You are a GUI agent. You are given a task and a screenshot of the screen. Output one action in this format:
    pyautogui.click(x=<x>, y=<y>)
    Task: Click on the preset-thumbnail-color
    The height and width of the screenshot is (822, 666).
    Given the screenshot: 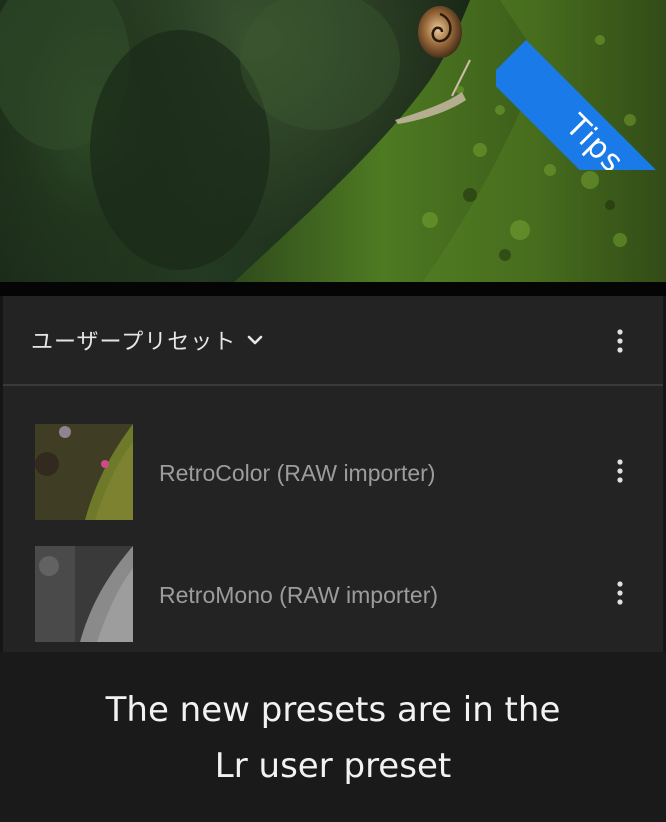 What is the action you would take?
    pyautogui.click(x=84, y=472)
    